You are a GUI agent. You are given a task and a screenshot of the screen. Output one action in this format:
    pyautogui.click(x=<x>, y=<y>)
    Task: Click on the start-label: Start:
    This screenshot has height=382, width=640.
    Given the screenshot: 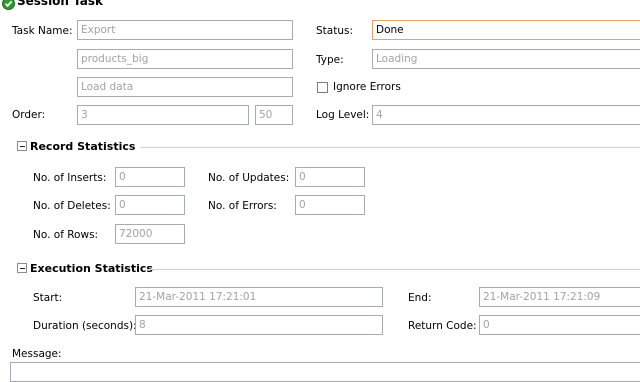 What is the action you would take?
    pyautogui.click(x=48, y=298)
    